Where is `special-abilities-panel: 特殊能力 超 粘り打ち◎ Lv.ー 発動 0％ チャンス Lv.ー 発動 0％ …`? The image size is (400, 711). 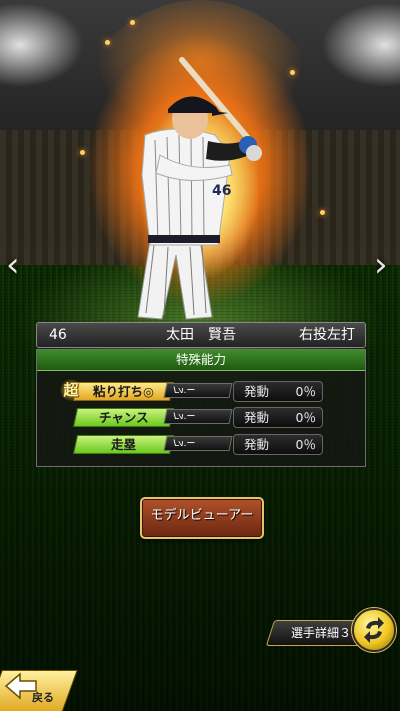 special-abilities-panel: 特殊能力 超 粘り打ち◎ Lv.ー 発動 0％ チャンス Lv.ー 発動 0％ … is located at coordinates (201, 408).